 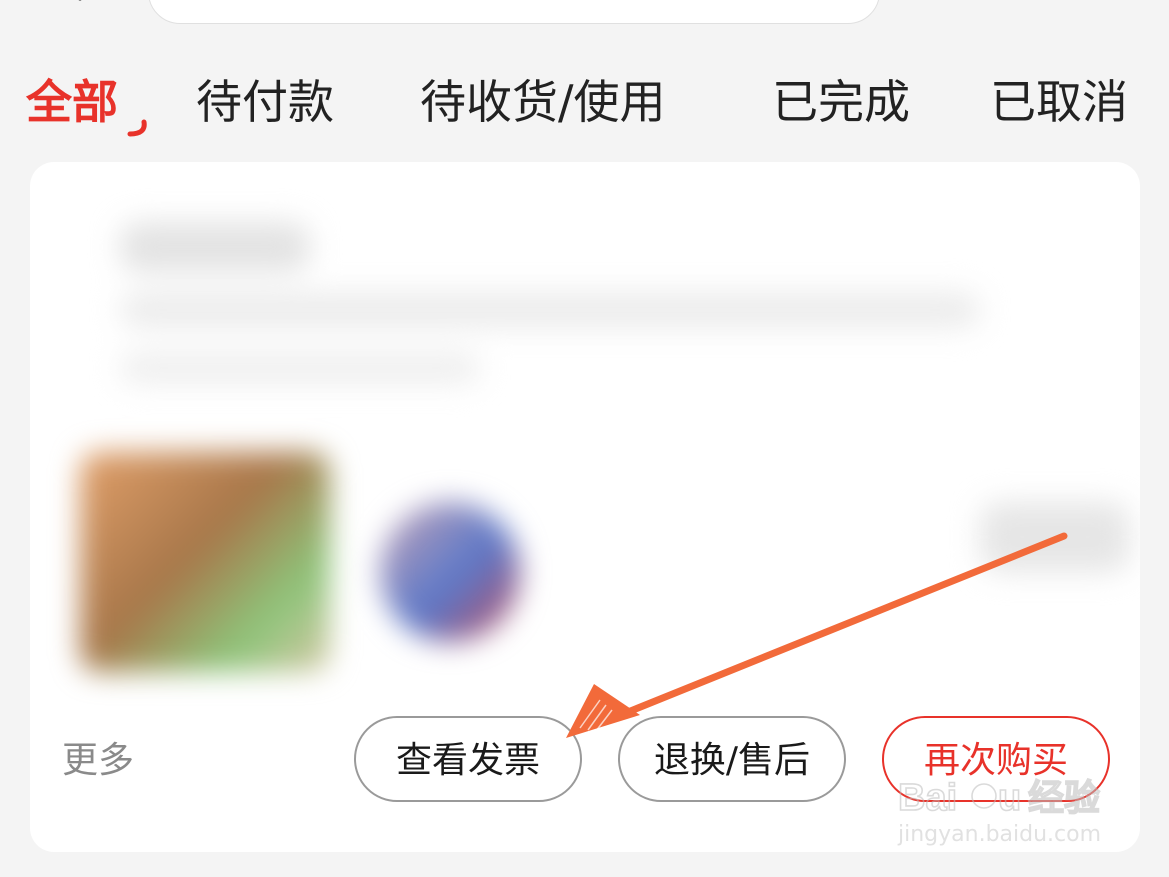 What do you see at coordinates (927, 798) in the screenshot?
I see `svg-text: Bai` at bounding box center [927, 798].